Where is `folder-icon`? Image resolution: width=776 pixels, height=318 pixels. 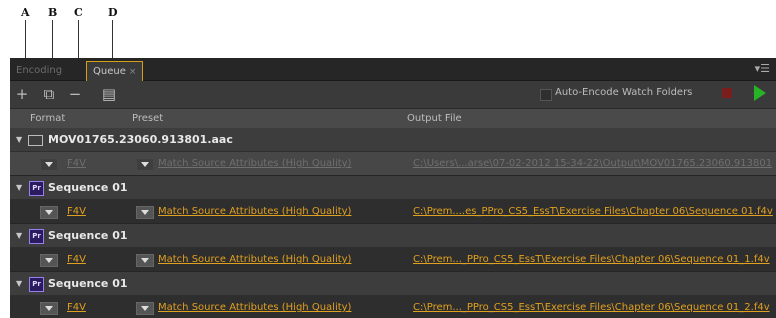 folder-icon is located at coordinates (35, 140).